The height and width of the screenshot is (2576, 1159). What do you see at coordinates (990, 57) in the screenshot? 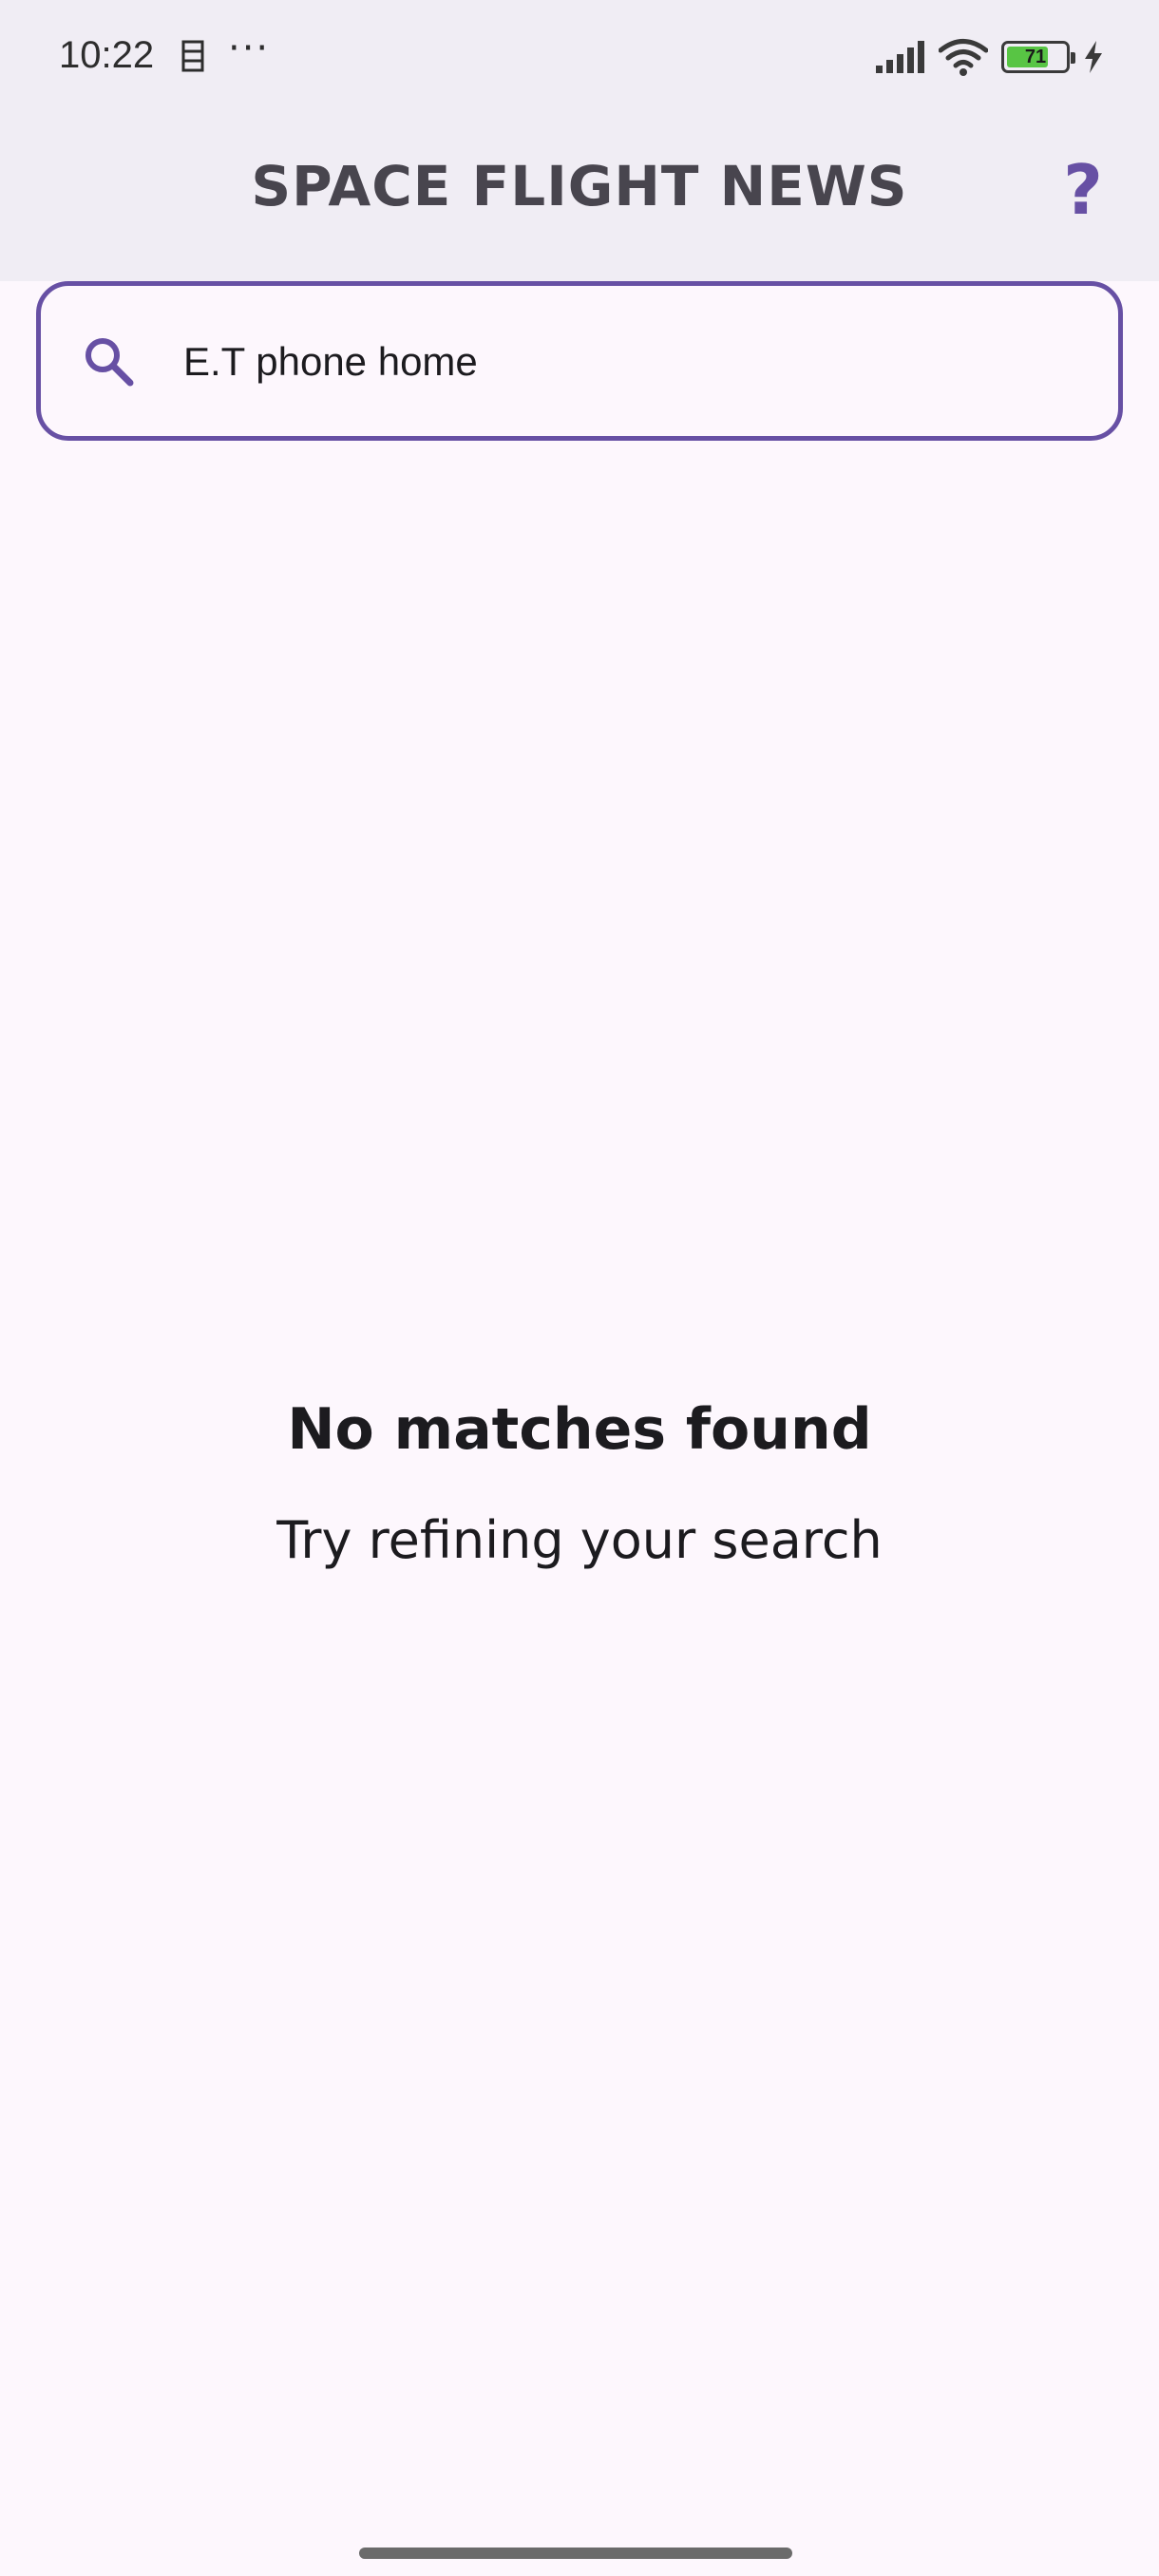
I see `status-indicators: 71` at bounding box center [990, 57].